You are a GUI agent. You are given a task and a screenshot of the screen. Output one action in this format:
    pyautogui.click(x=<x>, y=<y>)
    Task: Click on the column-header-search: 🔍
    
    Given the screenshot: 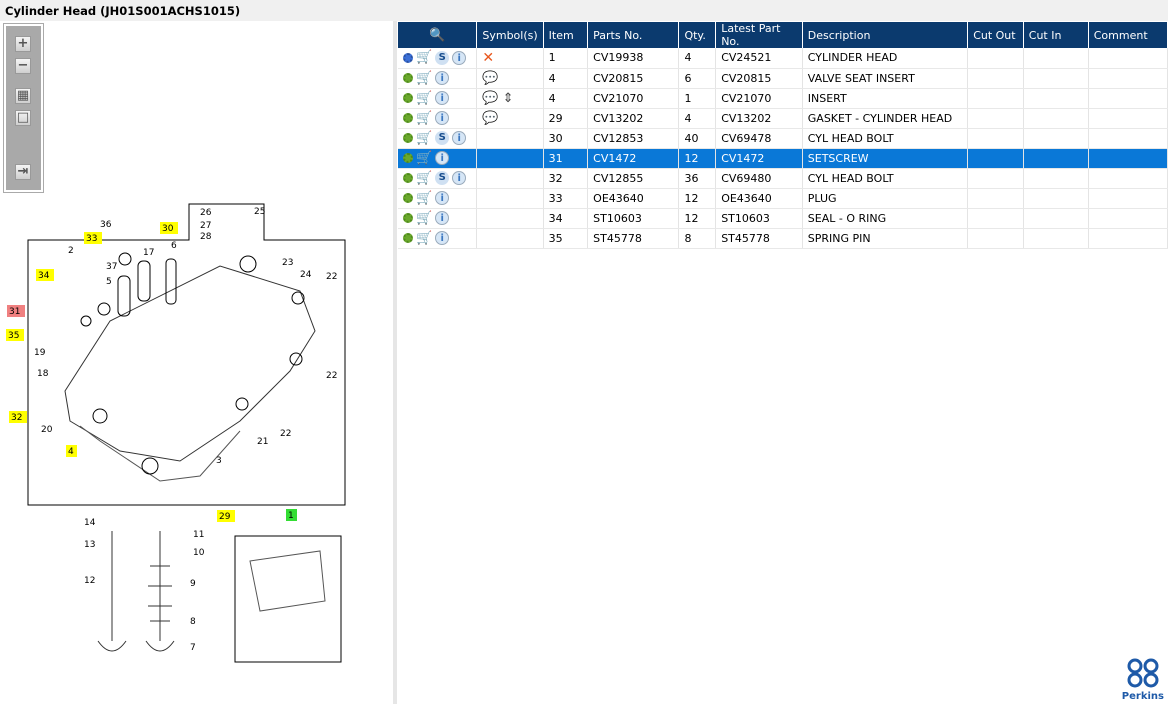 What is the action you would take?
    pyautogui.click(x=438, y=35)
    